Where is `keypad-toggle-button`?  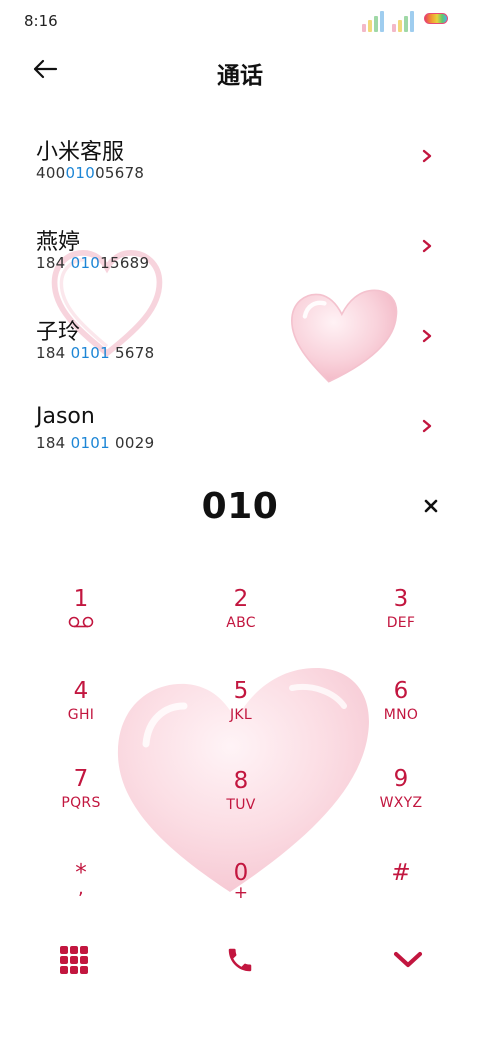 keypad-toggle-button is located at coordinates (74, 960).